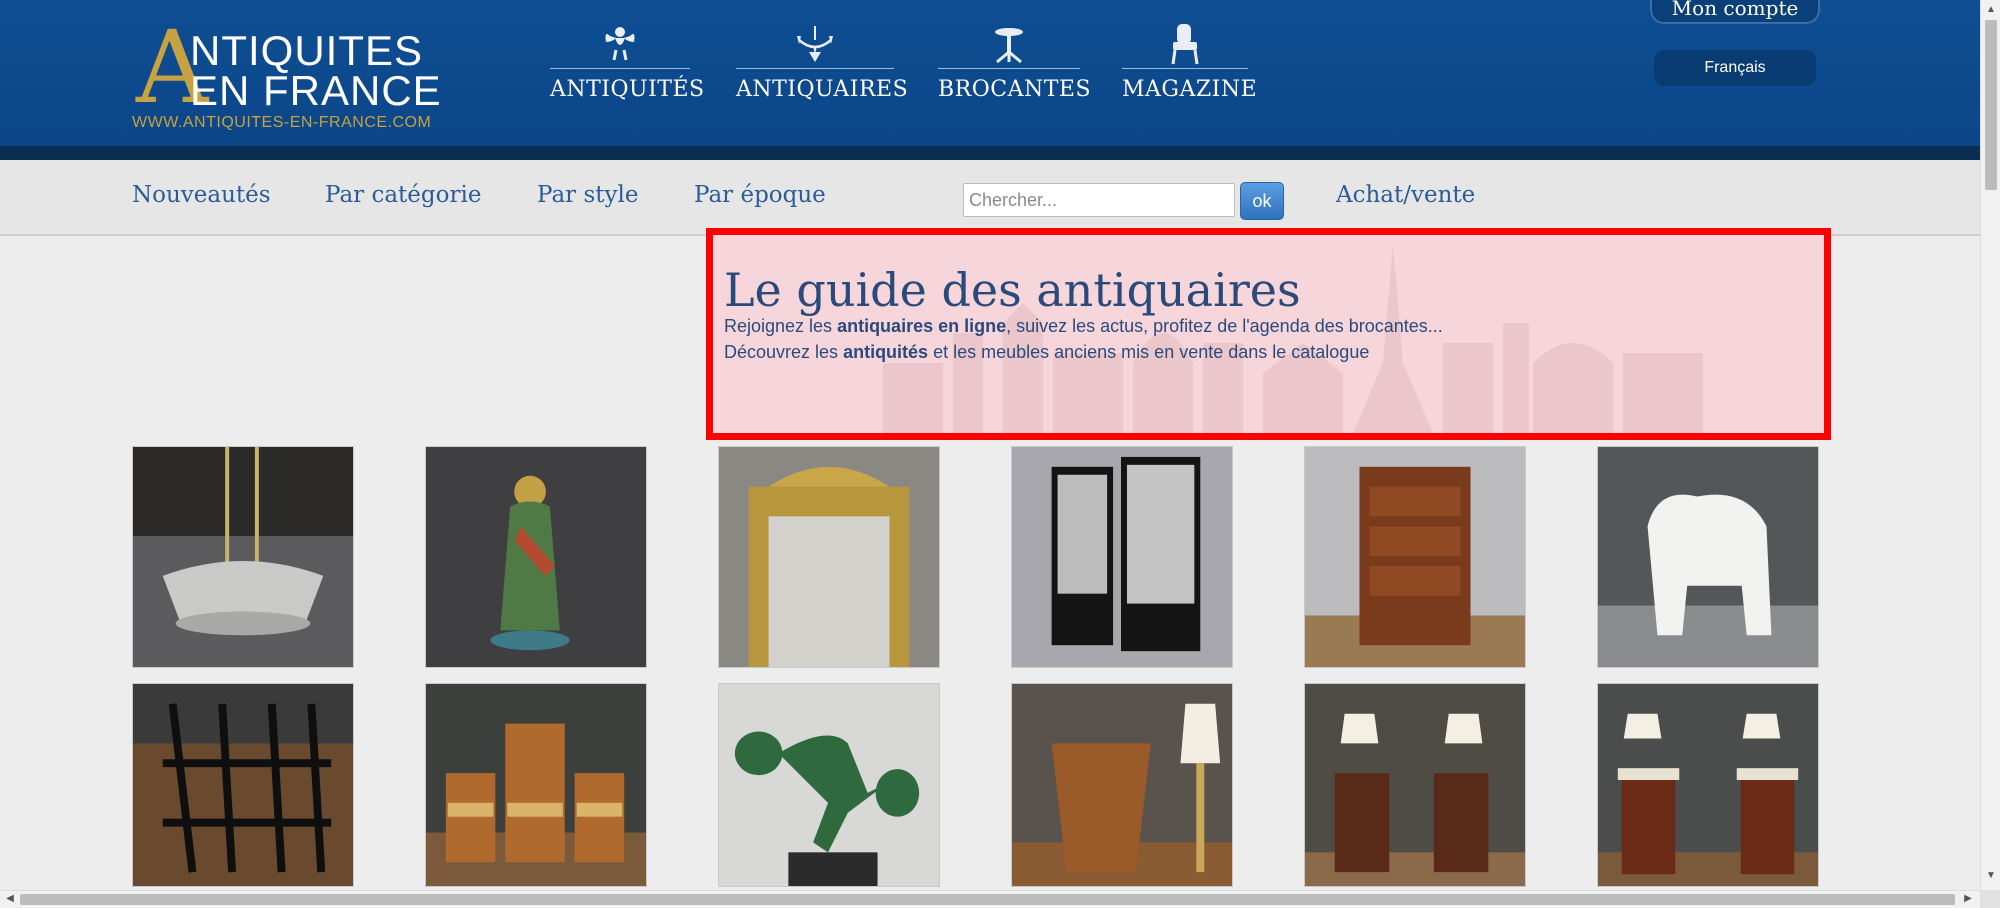 Image resolution: width=2000 pixels, height=908 pixels. Describe the element at coordinates (1990, 445) in the screenshot. I see `vertical-scrollbar: ▲ ▼` at that location.